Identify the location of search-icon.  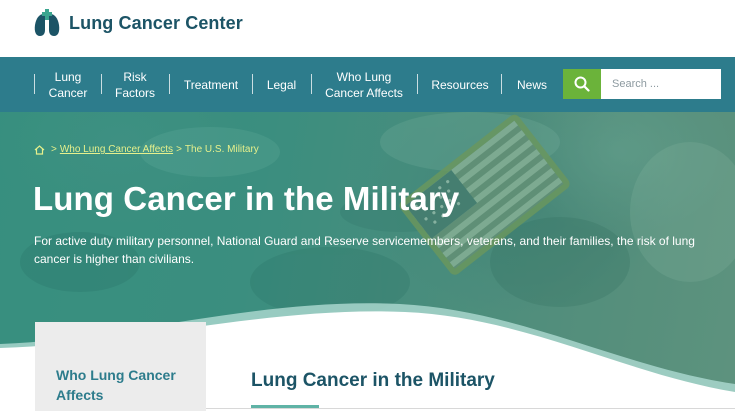
(582, 84).